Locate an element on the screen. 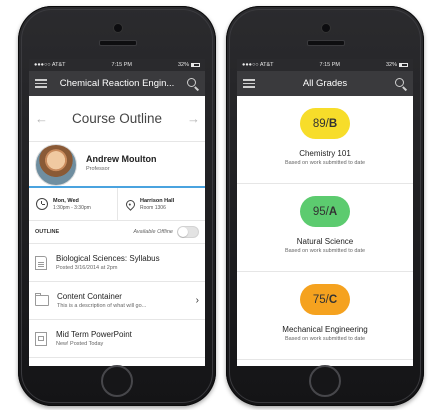 Image resolution: width=432 pixels, height=410 pixels. course-name: Natural Science is located at coordinates (325, 241).